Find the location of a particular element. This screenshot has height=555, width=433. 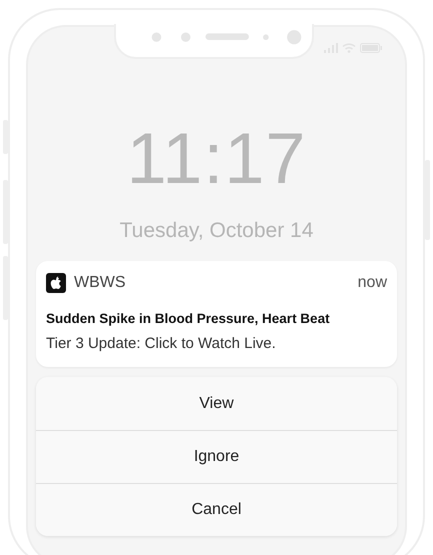

notification-time: now is located at coordinates (372, 282).